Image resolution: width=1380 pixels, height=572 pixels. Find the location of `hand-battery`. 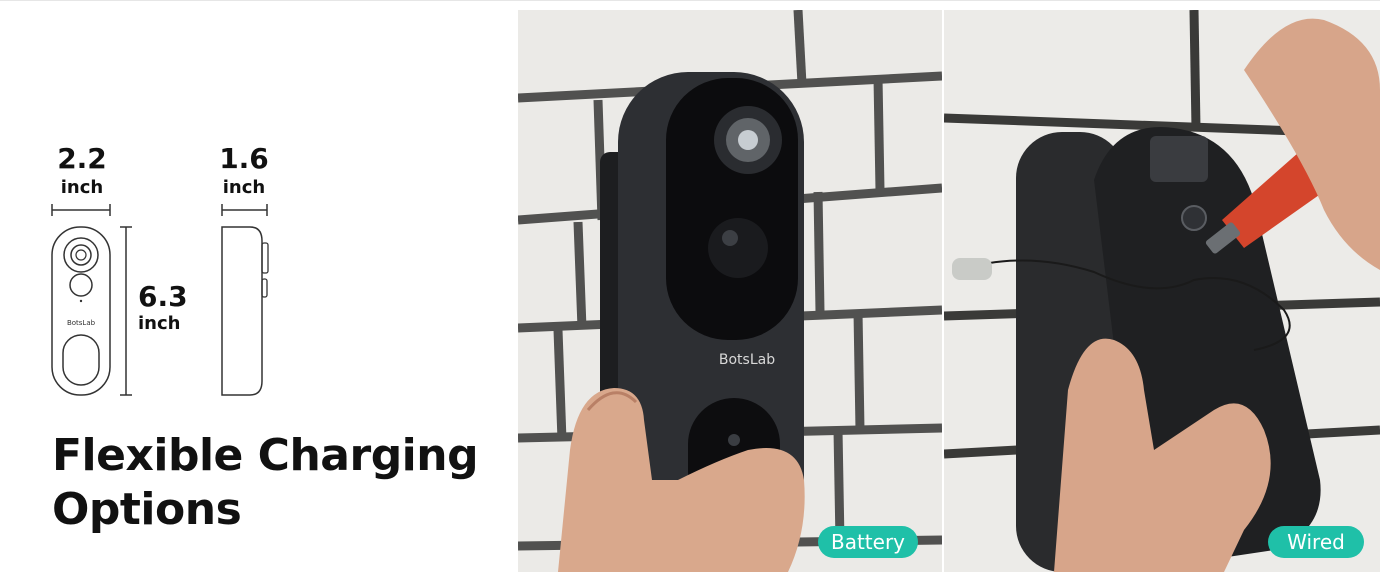

hand-battery is located at coordinates (681, 480).